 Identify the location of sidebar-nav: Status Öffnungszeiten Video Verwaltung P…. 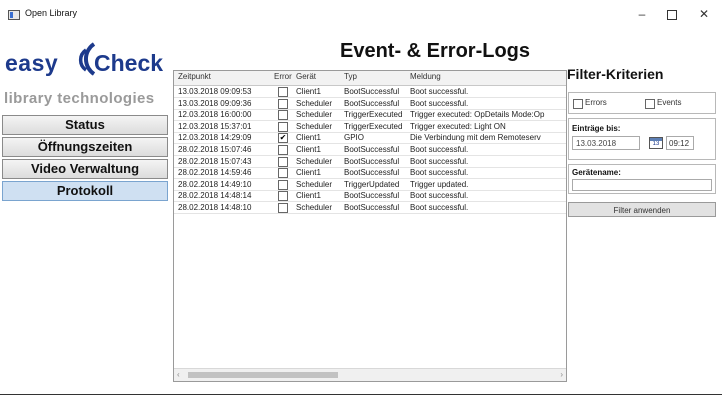
(85, 159).